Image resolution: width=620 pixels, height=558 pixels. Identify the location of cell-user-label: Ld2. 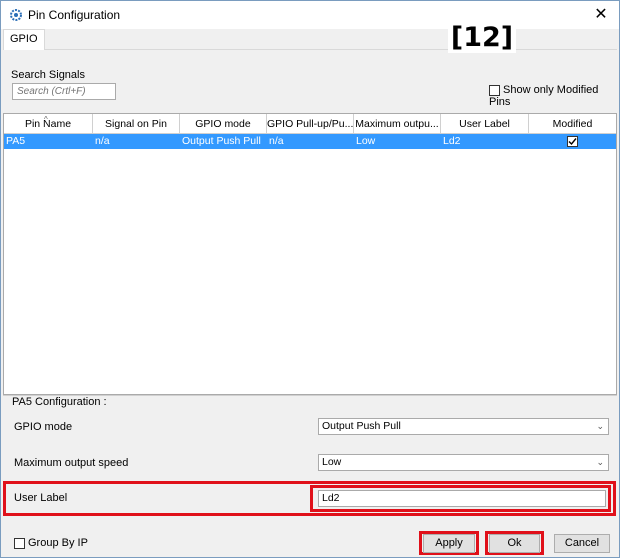
(452, 141).